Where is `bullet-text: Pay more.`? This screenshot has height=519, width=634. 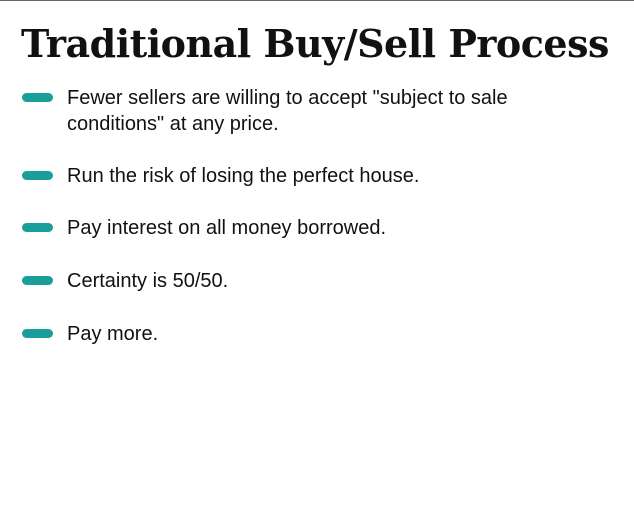
bullet-text: Pay more. is located at coordinates (113, 334).